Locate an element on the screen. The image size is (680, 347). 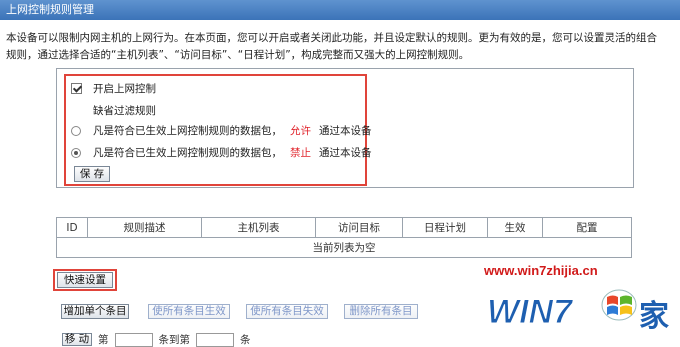
rule-prefix-allow: 凡是符合已生效上网控制规则的数据包， is located at coordinates (187, 131).